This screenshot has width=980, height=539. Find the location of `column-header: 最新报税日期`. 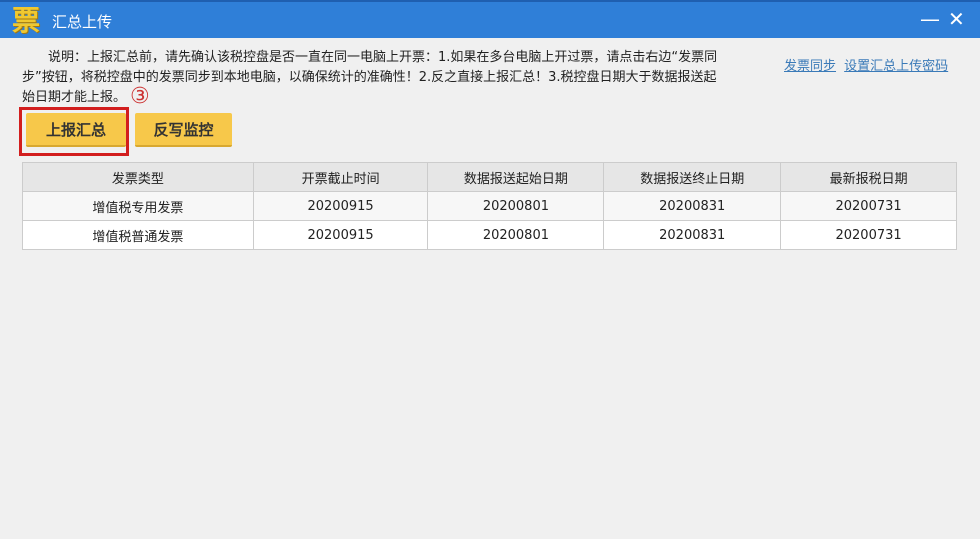

column-header: 最新报税日期 is located at coordinates (868, 177).